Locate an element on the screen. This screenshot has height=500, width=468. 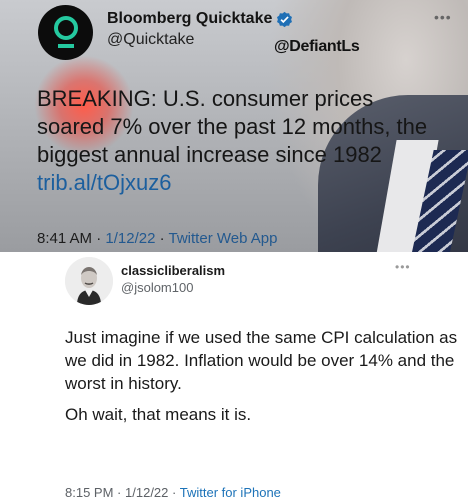
tweet-time: 8:41 AM is located at coordinates (64, 238).